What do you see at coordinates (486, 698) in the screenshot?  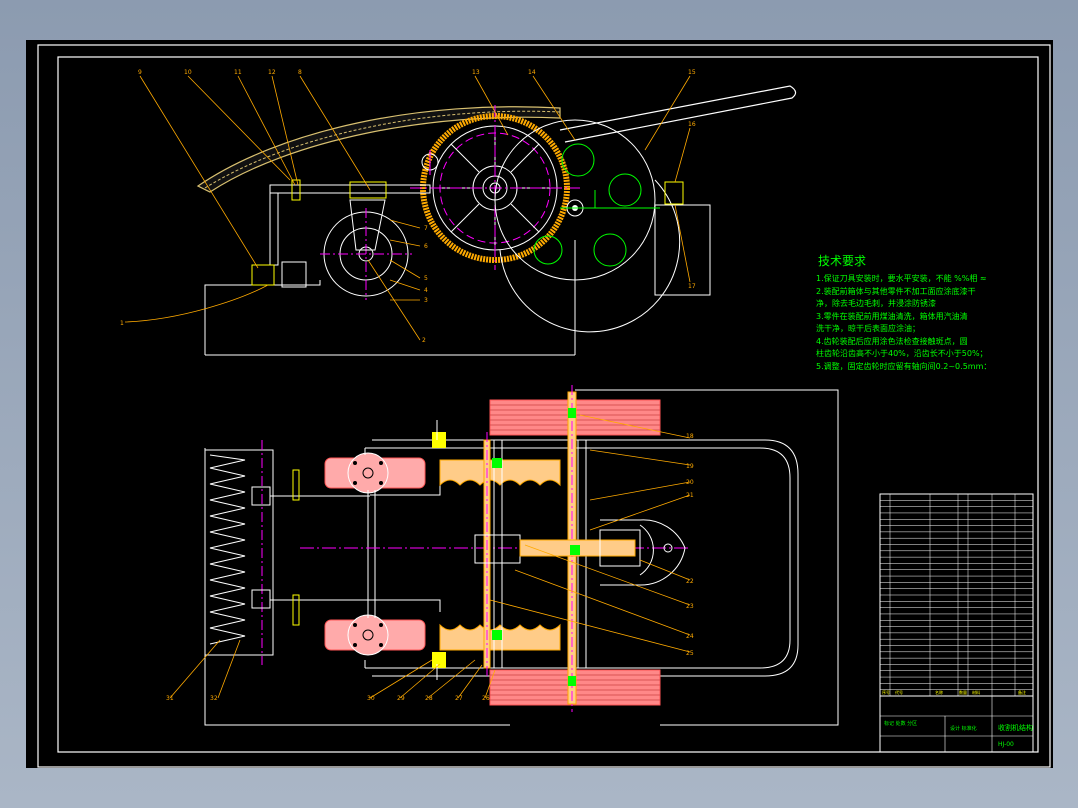 I see `svg-text: 26` at bounding box center [486, 698].